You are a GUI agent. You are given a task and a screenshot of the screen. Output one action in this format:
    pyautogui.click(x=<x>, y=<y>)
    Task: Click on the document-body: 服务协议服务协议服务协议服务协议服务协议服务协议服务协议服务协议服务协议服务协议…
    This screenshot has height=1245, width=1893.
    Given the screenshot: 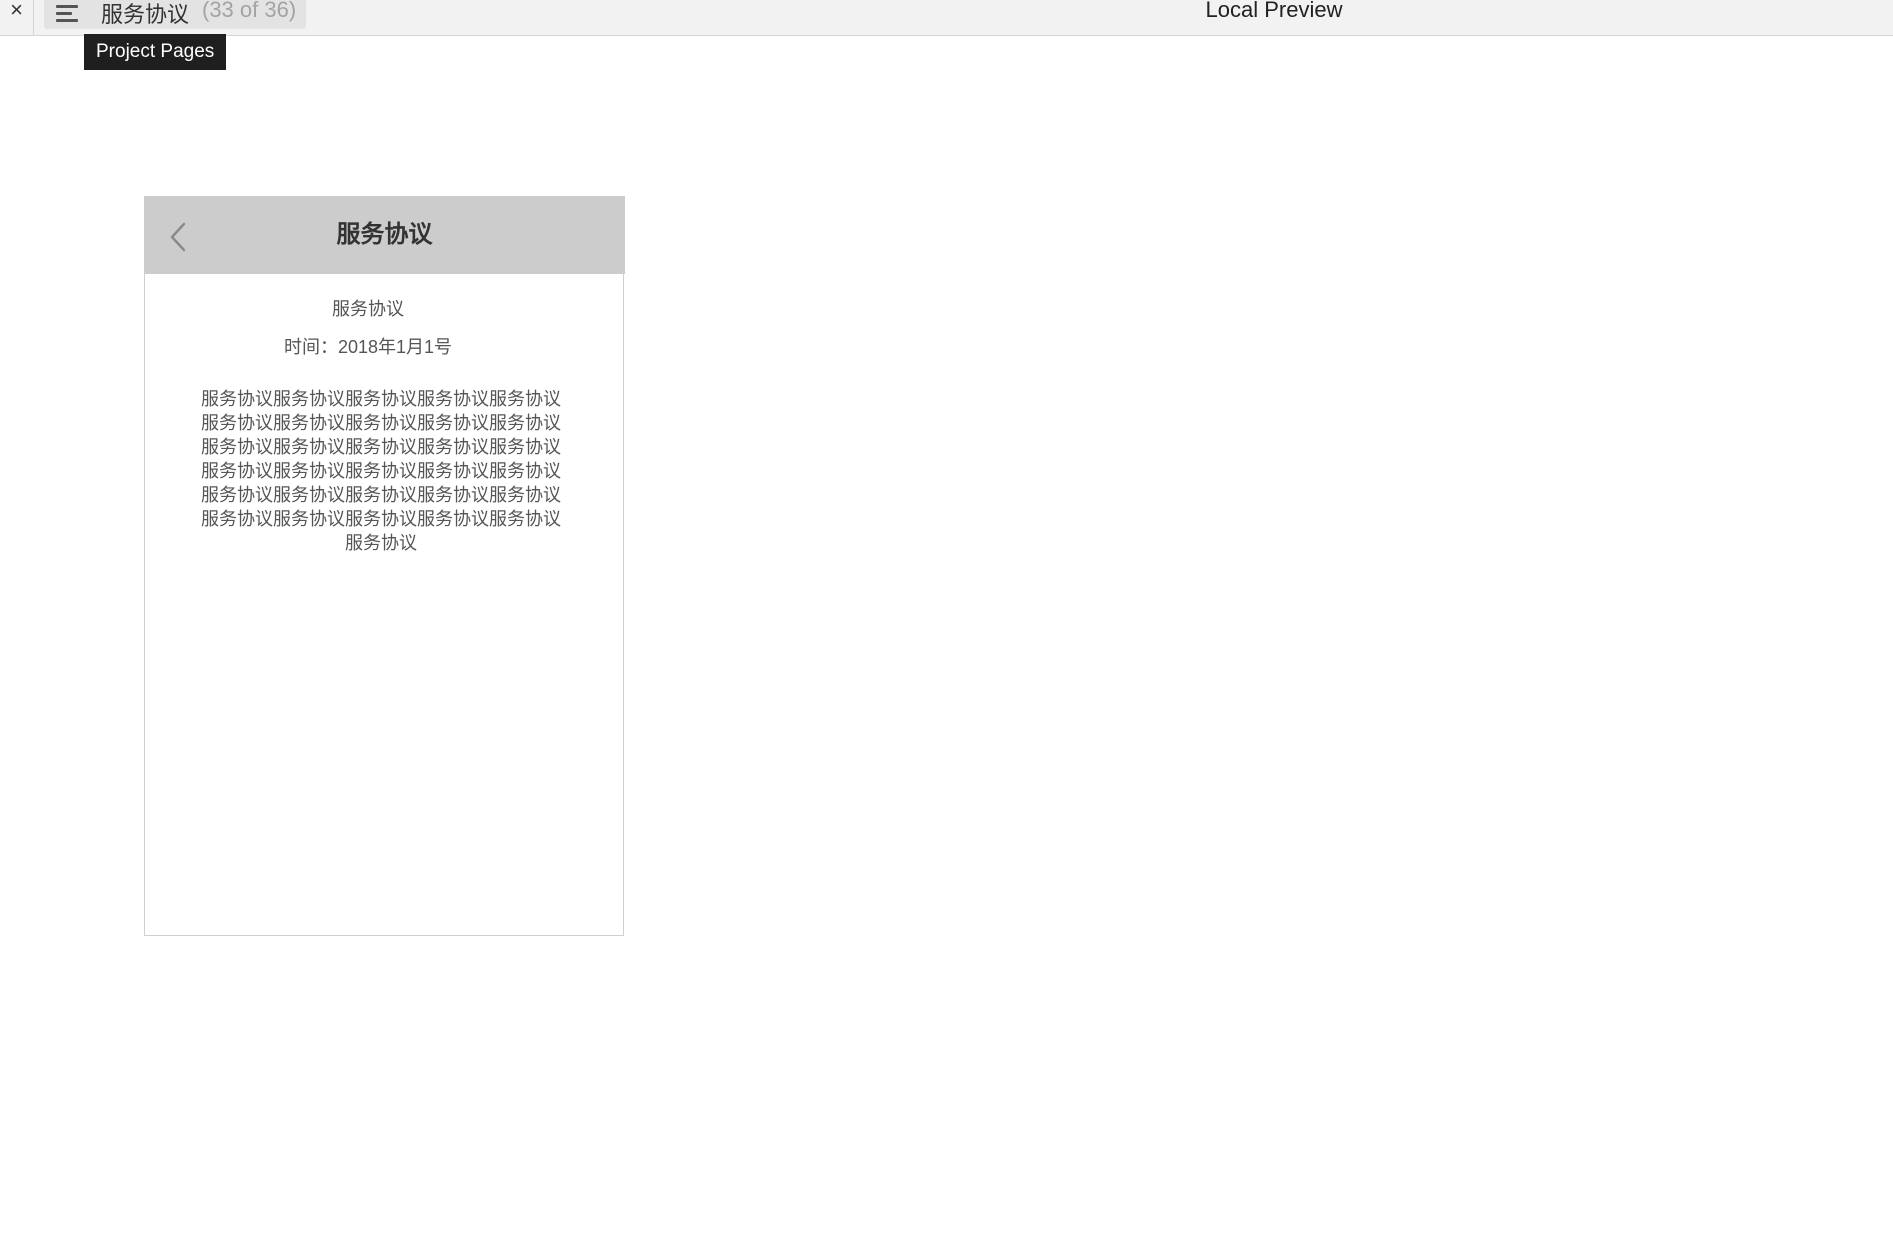 What is the action you would take?
    pyautogui.click(x=381, y=471)
    